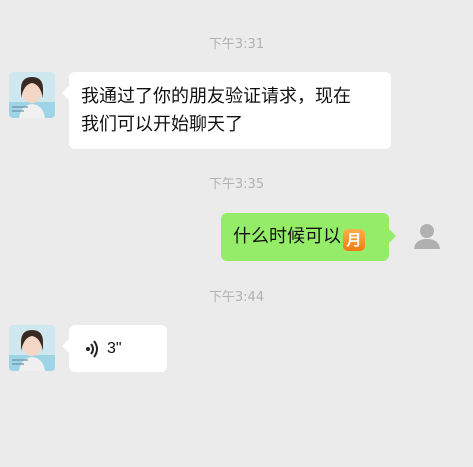 The width and height of the screenshot is (473, 467). I want to click on voice-duration: 3", so click(114, 348).